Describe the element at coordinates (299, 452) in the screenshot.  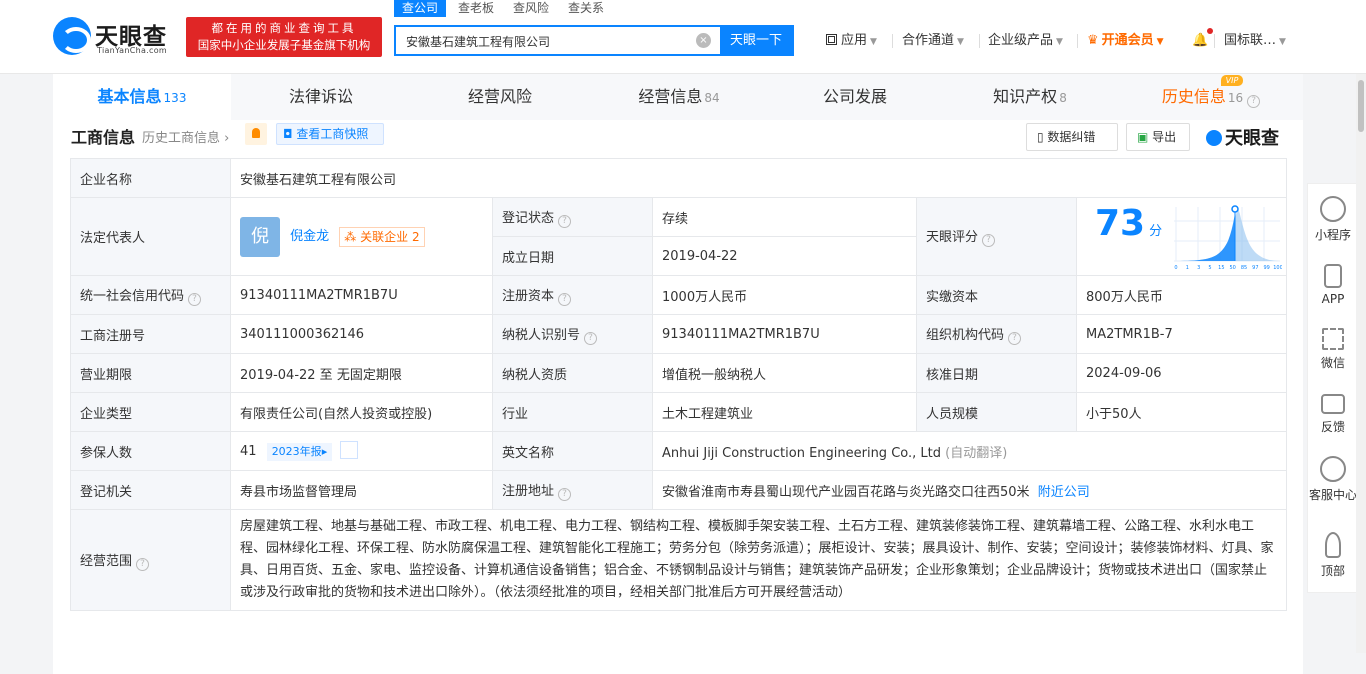
I see `annual-report-tag: 2023年报▸` at that location.